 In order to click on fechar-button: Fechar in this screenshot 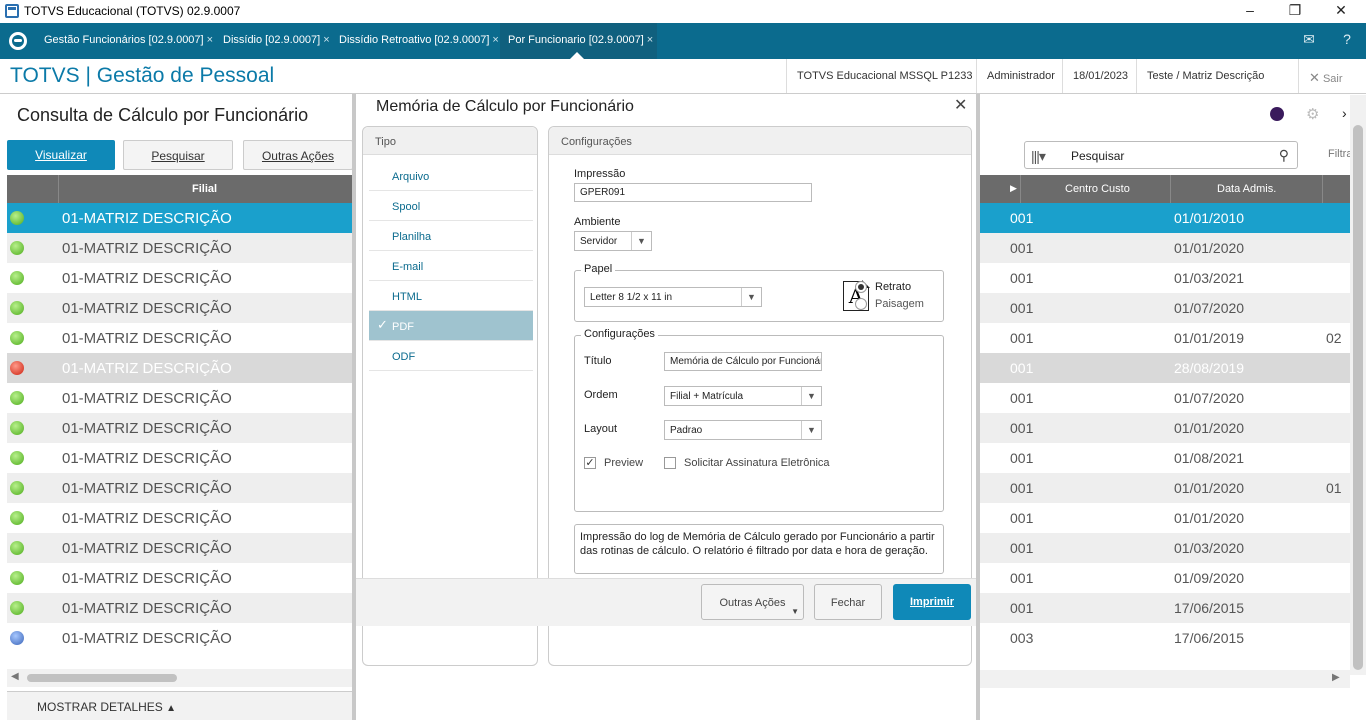, I will do `click(848, 602)`.